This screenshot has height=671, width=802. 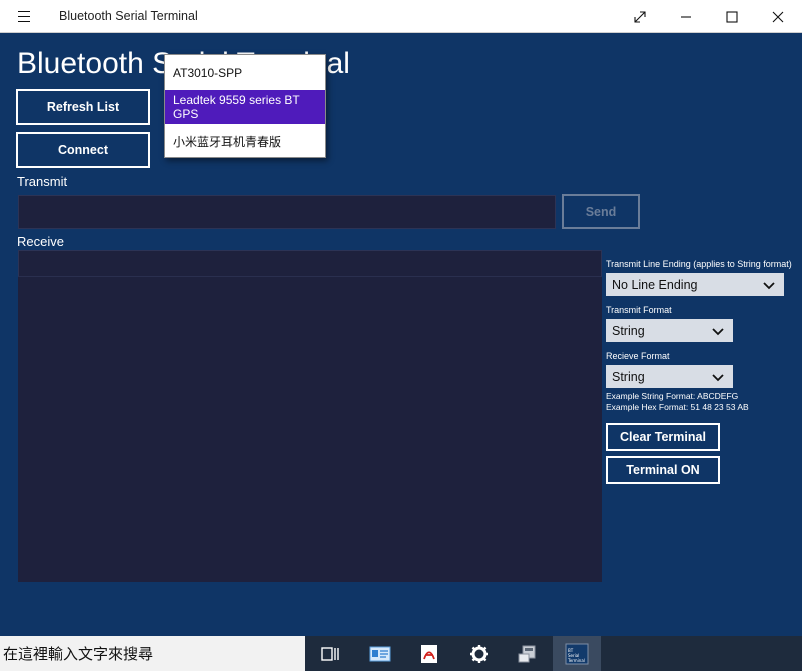 I want to click on device-option-leadtek: Leadtek 9559 series BT GPS, so click(x=245, y=107).